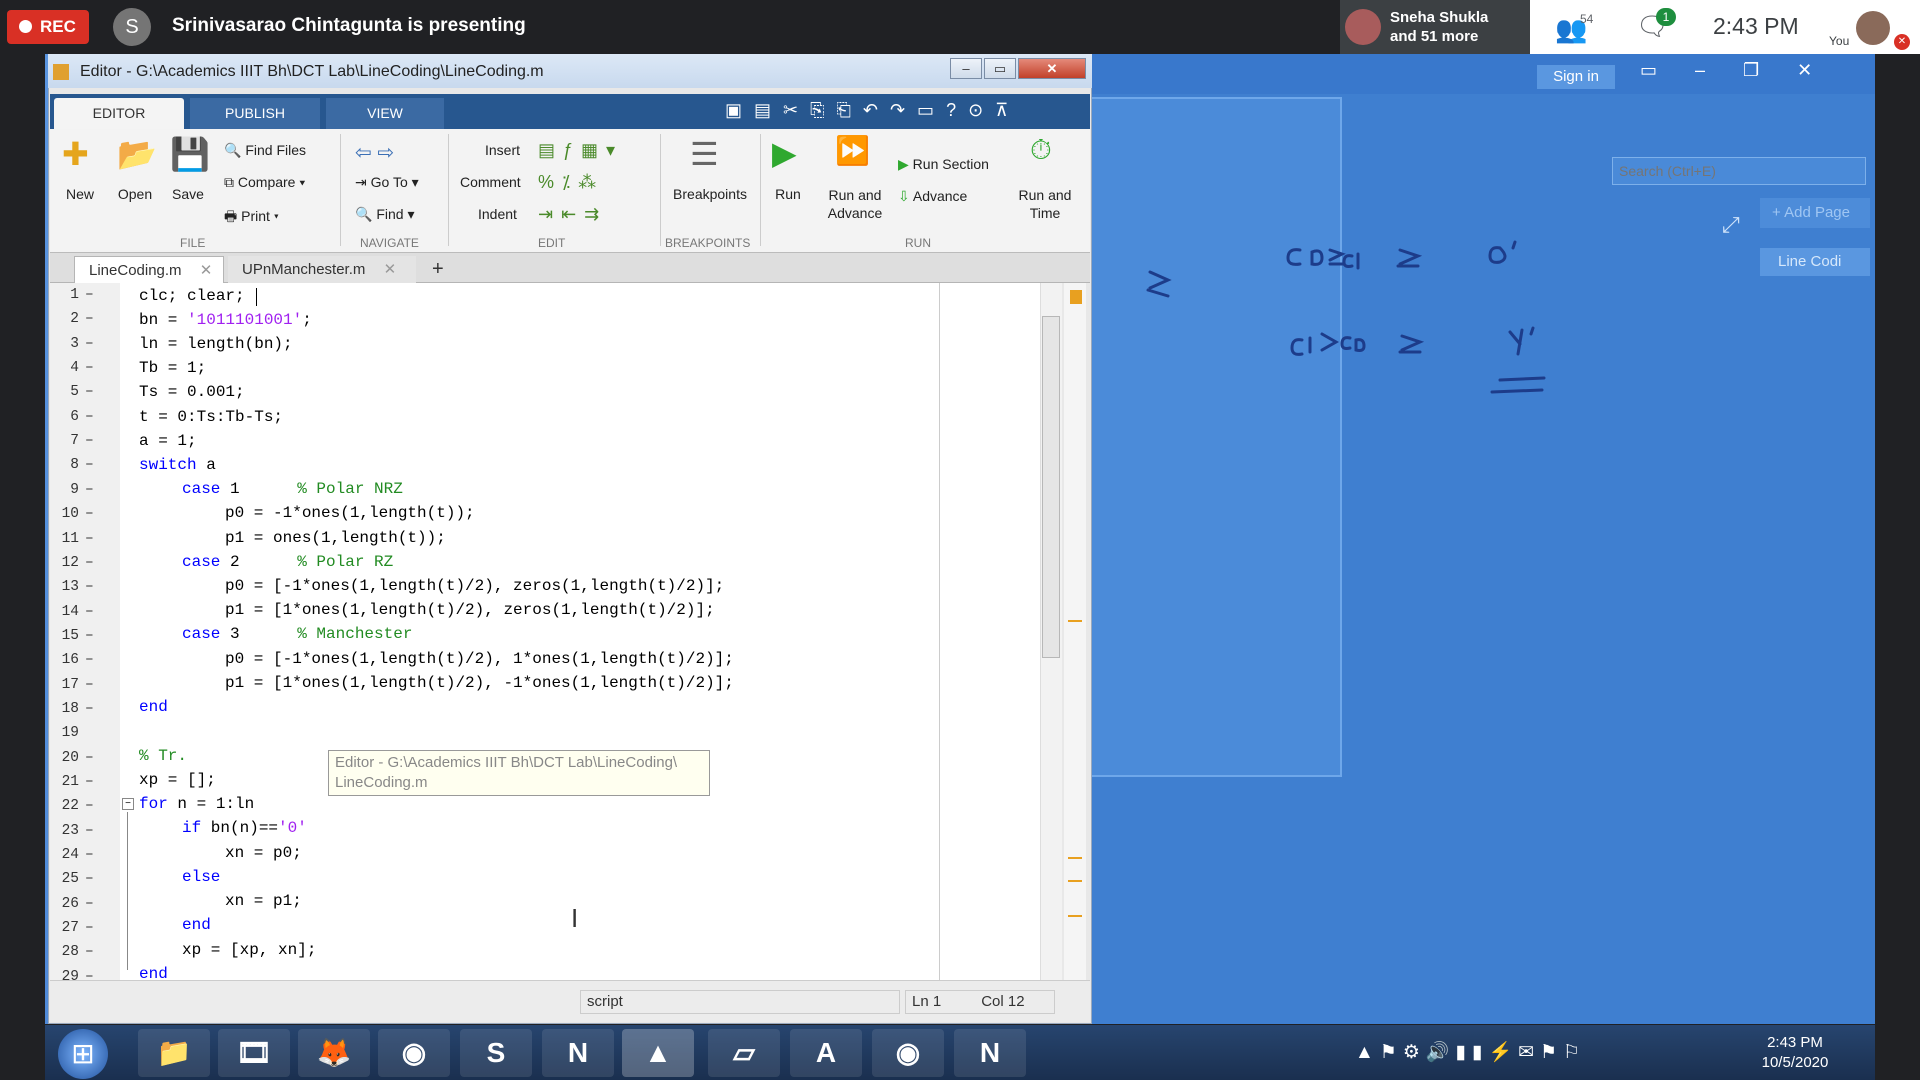  Describe the element at coordinates (1000, 68) in the screenshot. I see `maximize-button: ▭` at that location.